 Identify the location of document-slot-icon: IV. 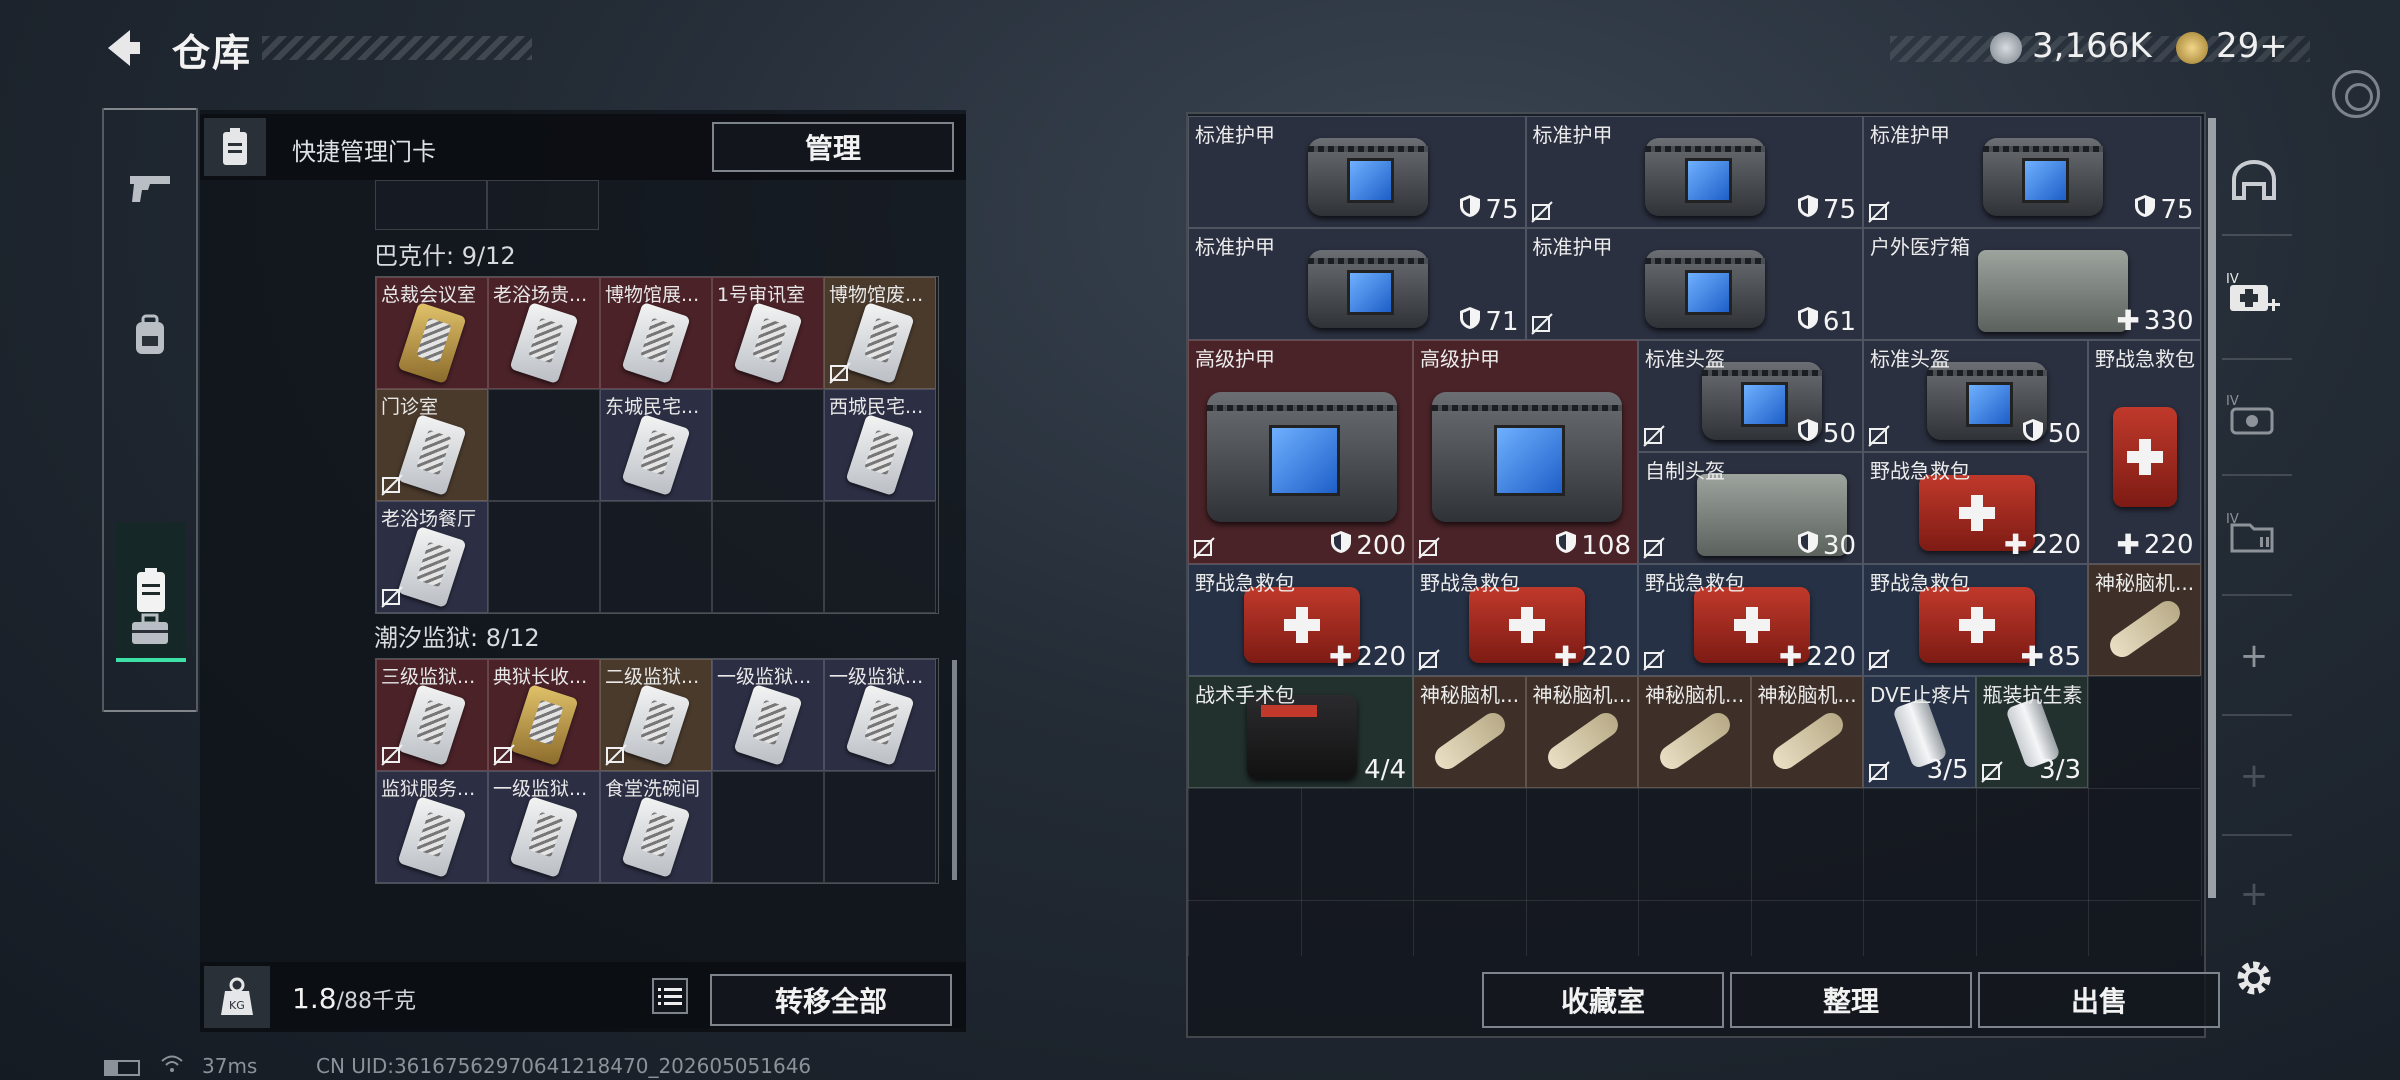
(2254, 534).